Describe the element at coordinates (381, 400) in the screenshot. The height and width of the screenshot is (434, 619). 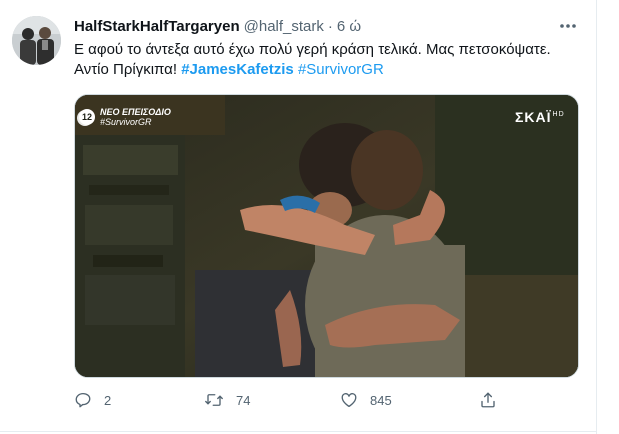
I see `like-count: 845` at that location.